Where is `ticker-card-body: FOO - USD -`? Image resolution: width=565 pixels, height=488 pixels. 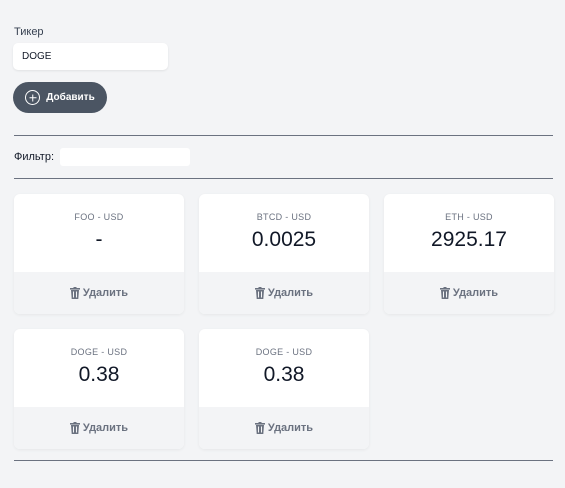
ticker-card-body: FOO - USD - is located at coordinates (99, 233).